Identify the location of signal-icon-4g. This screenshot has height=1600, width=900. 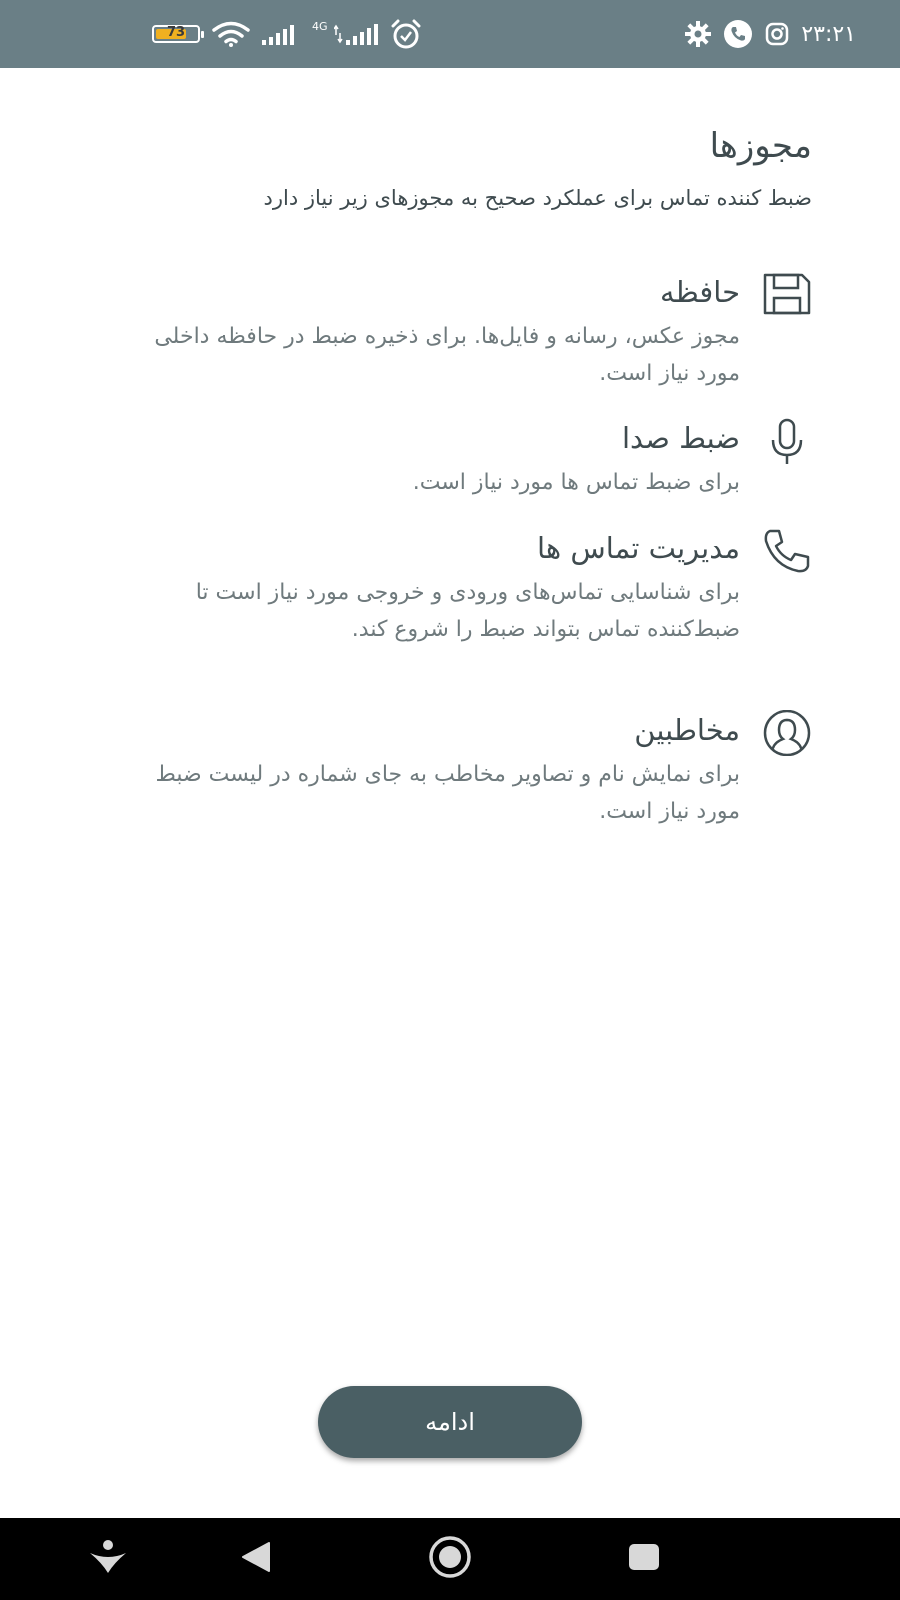
(355, 34).